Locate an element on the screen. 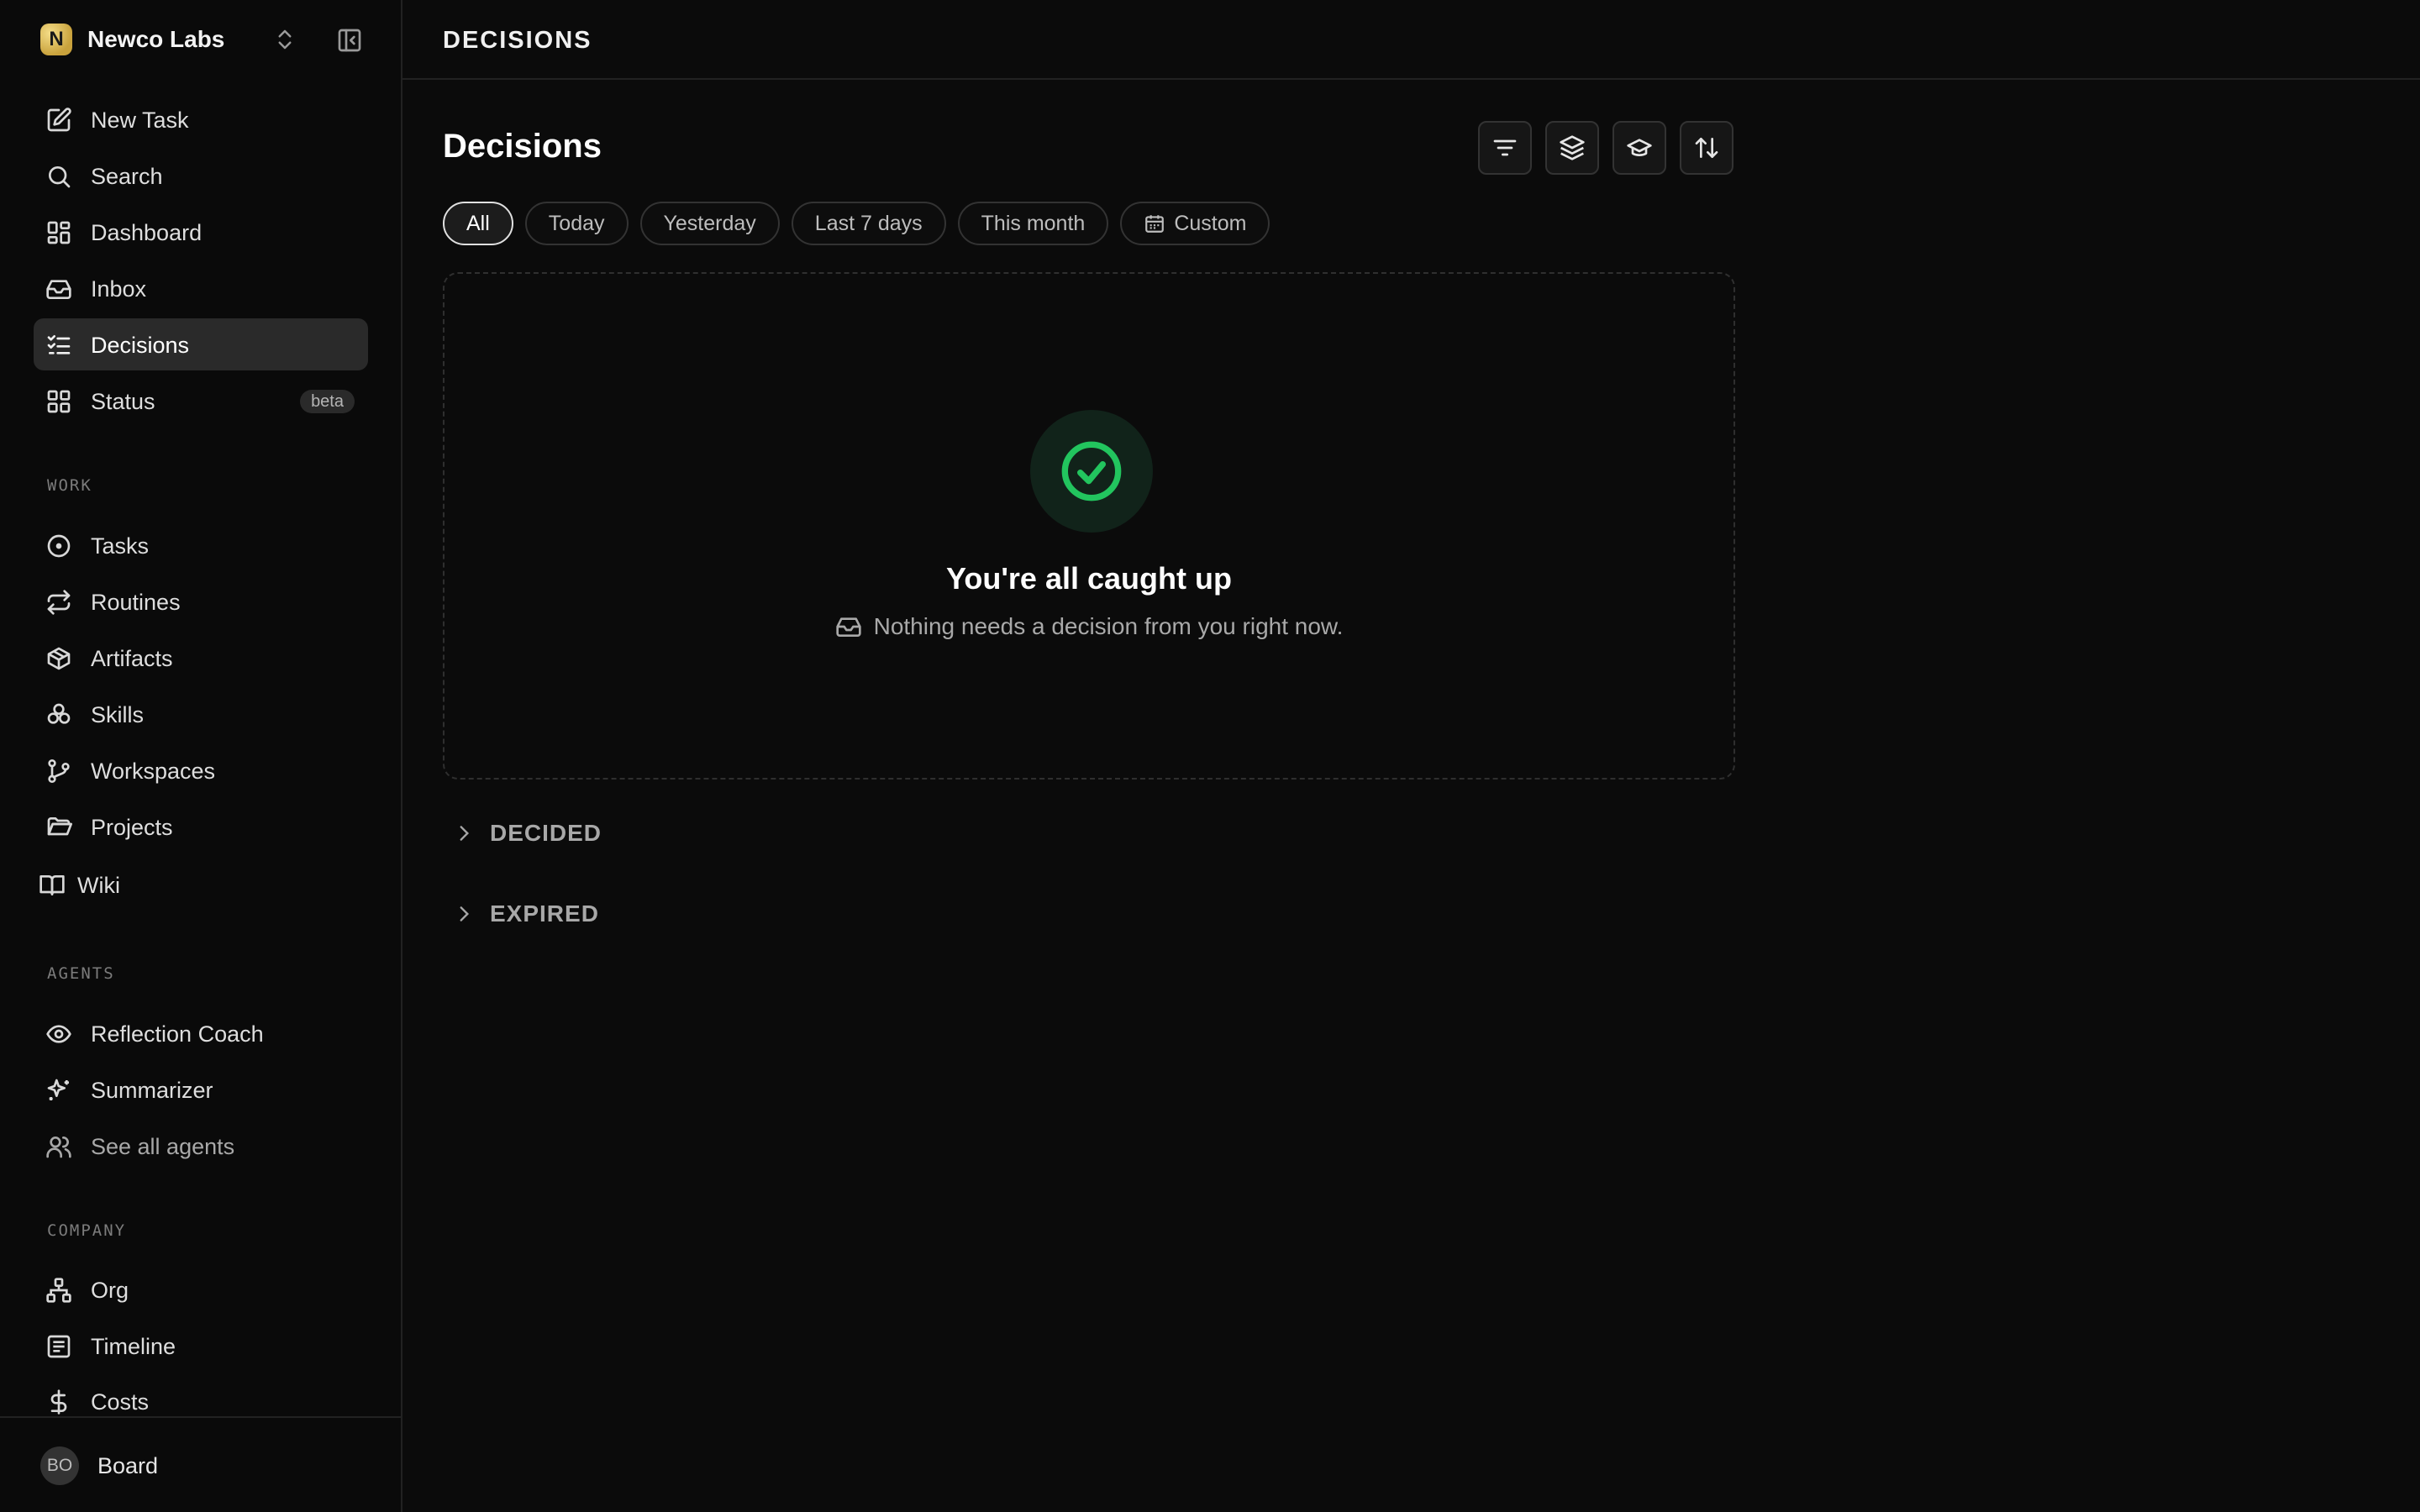  nav-new-task: New Task is located at coordinates (201, 119).